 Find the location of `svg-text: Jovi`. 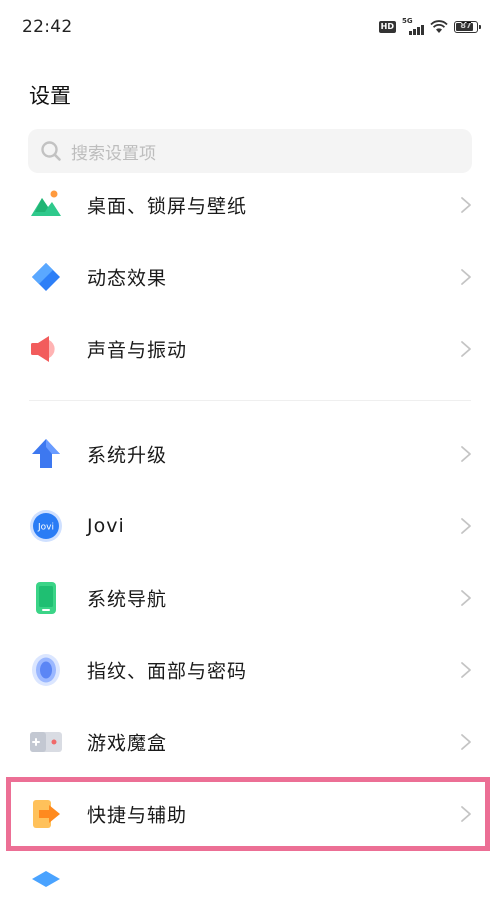

svg-text: Jovi is located at coordinates (45, 528).